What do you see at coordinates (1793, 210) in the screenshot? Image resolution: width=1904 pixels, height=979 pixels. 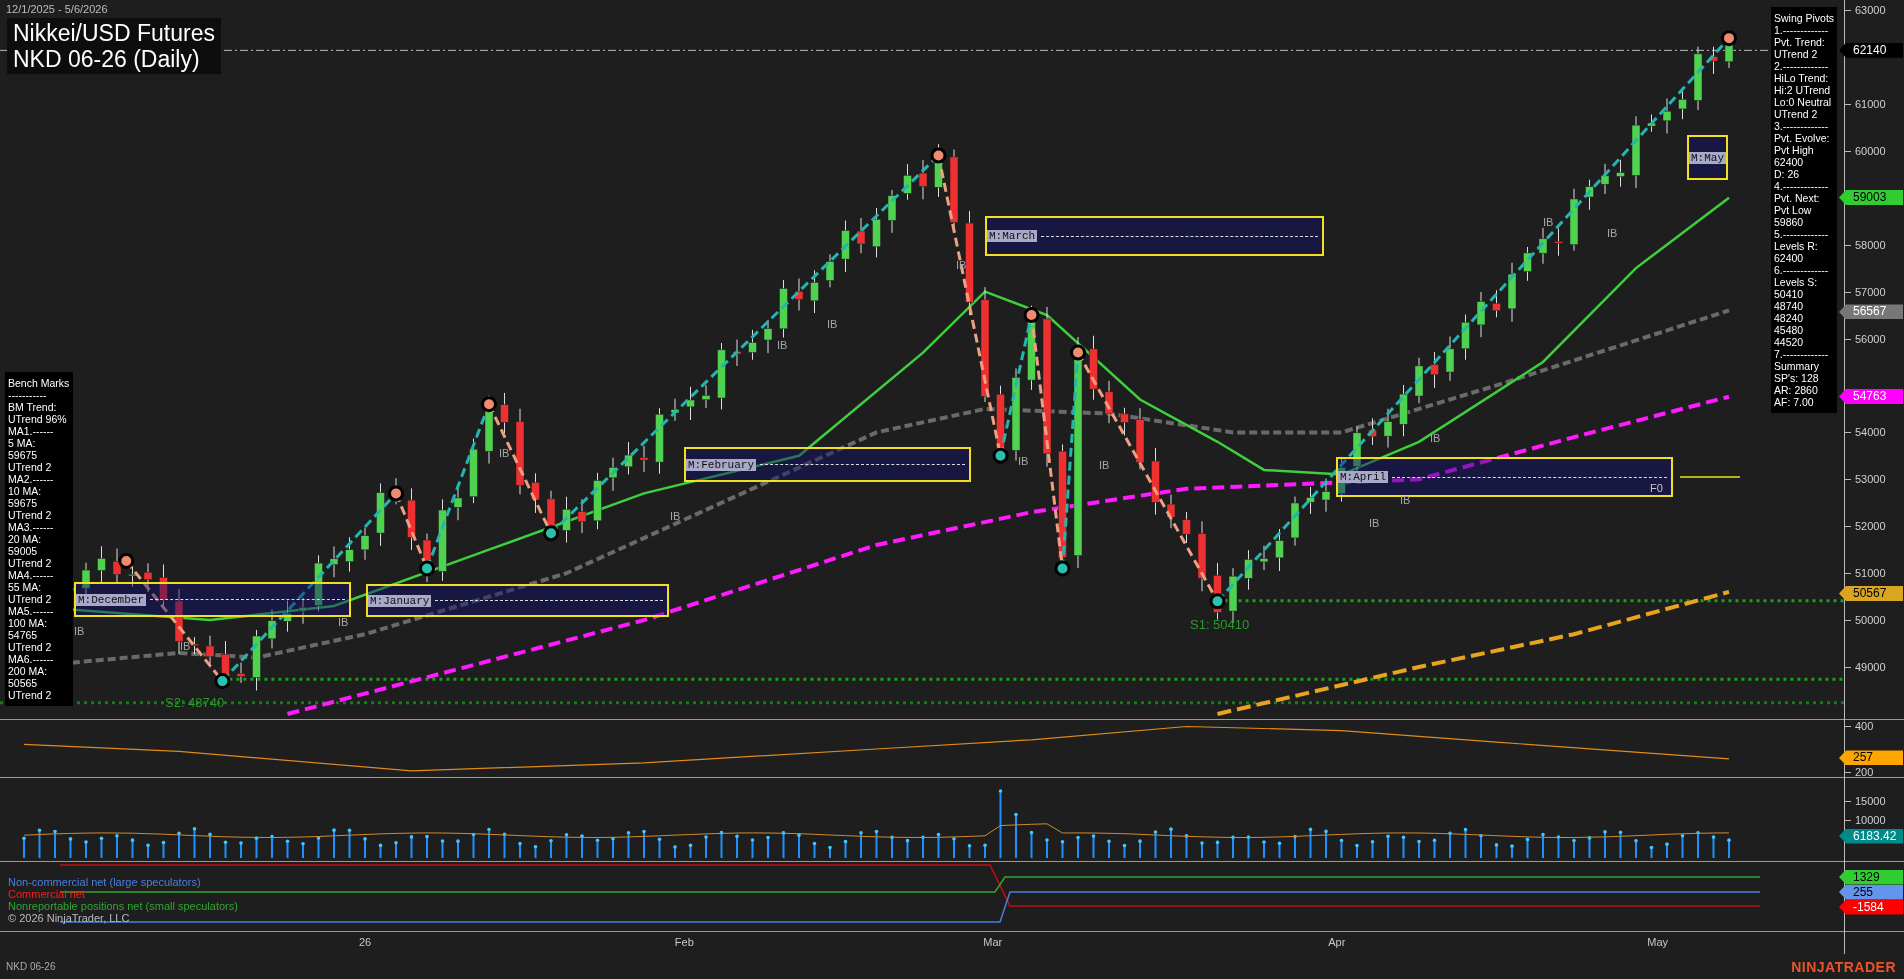 I see `panel-line: Pvt Low` at bounding box center [1793, 210].